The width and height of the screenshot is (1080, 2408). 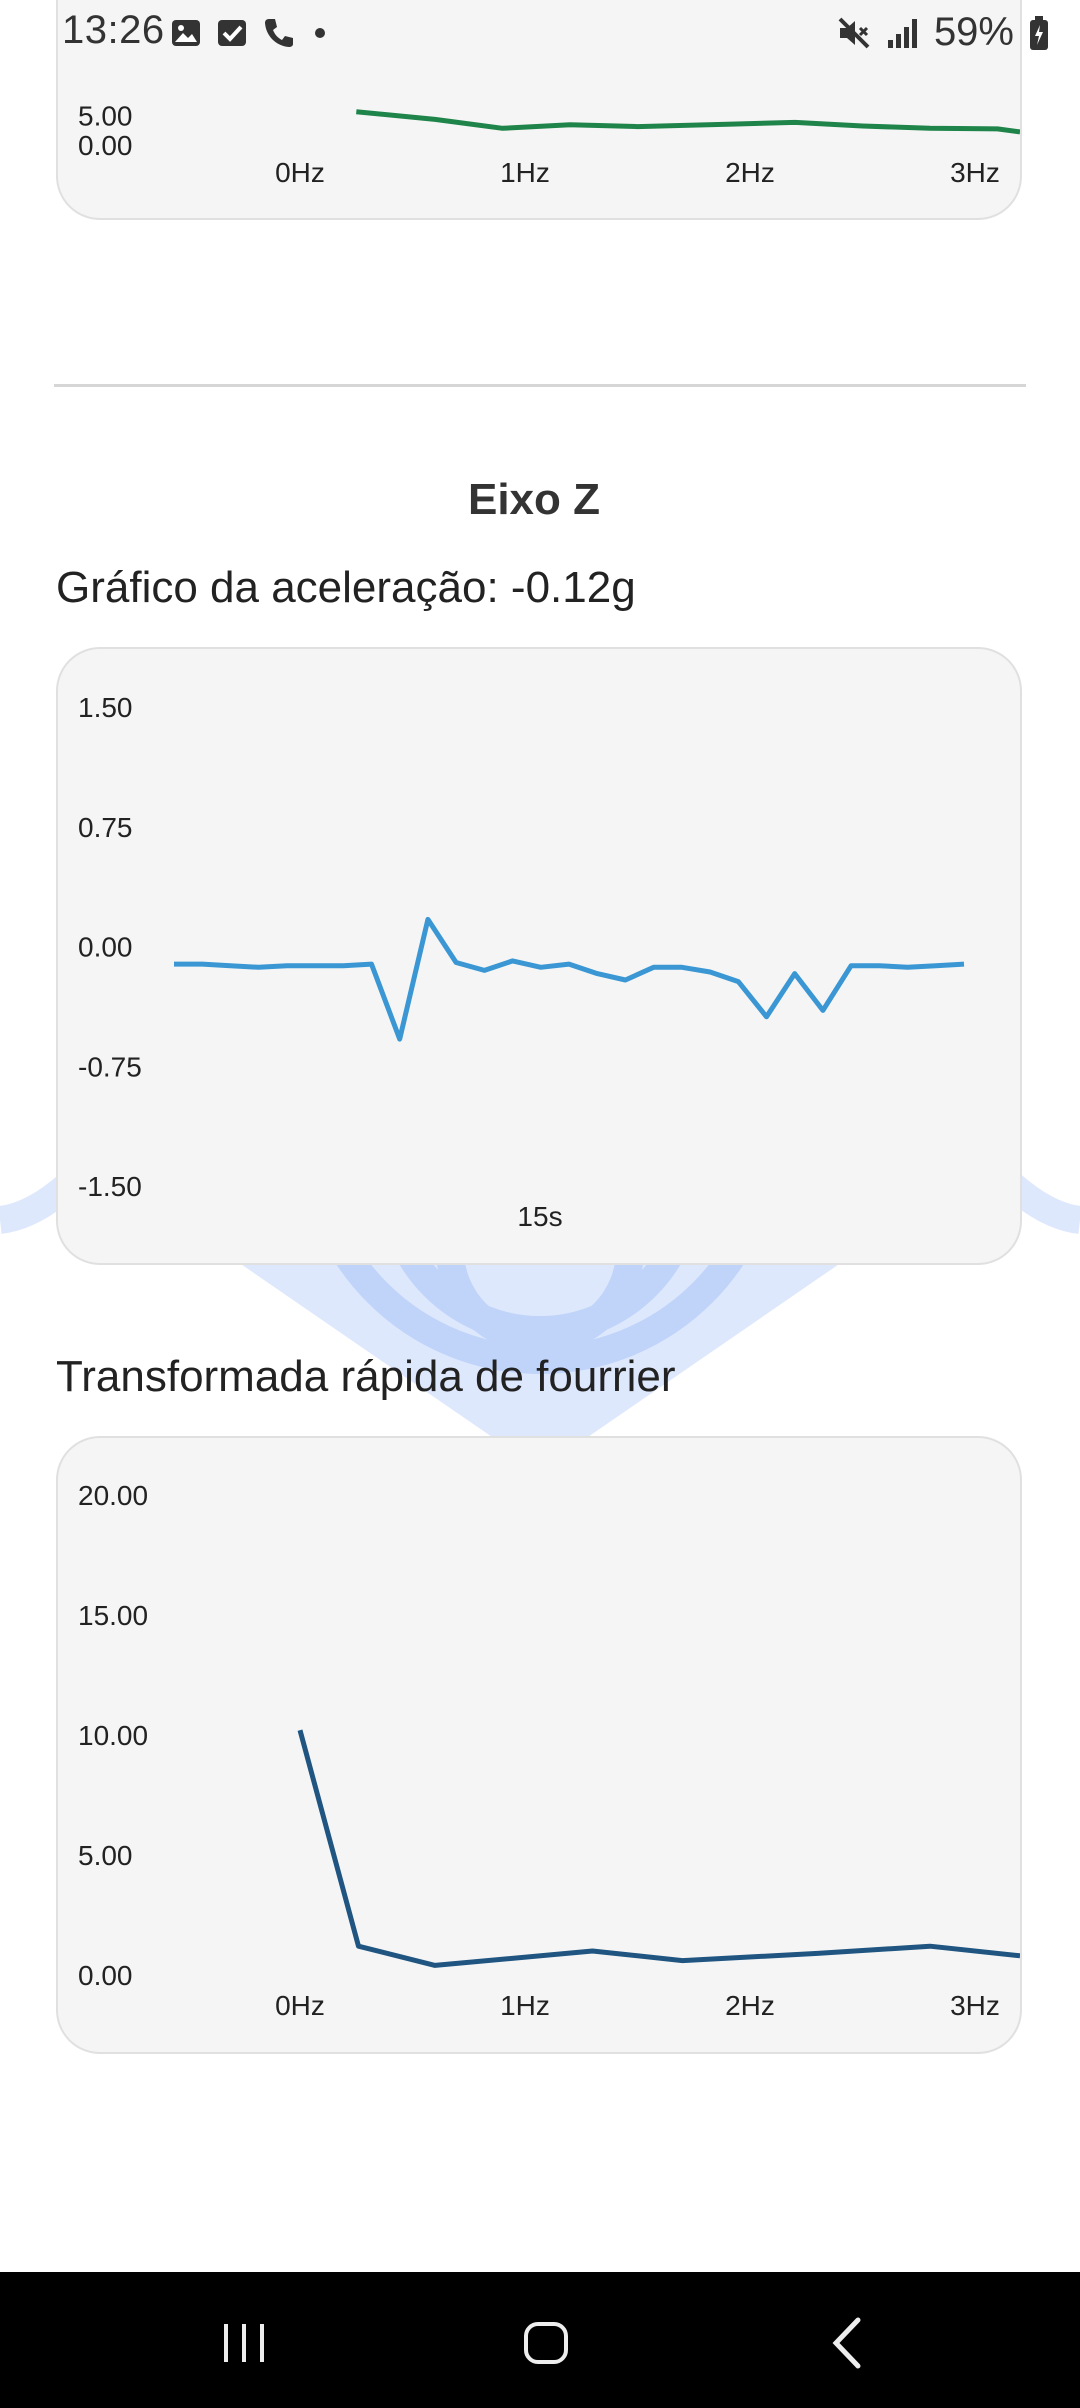 I want to click on navigation-bar, so click(x=540, y=2340).